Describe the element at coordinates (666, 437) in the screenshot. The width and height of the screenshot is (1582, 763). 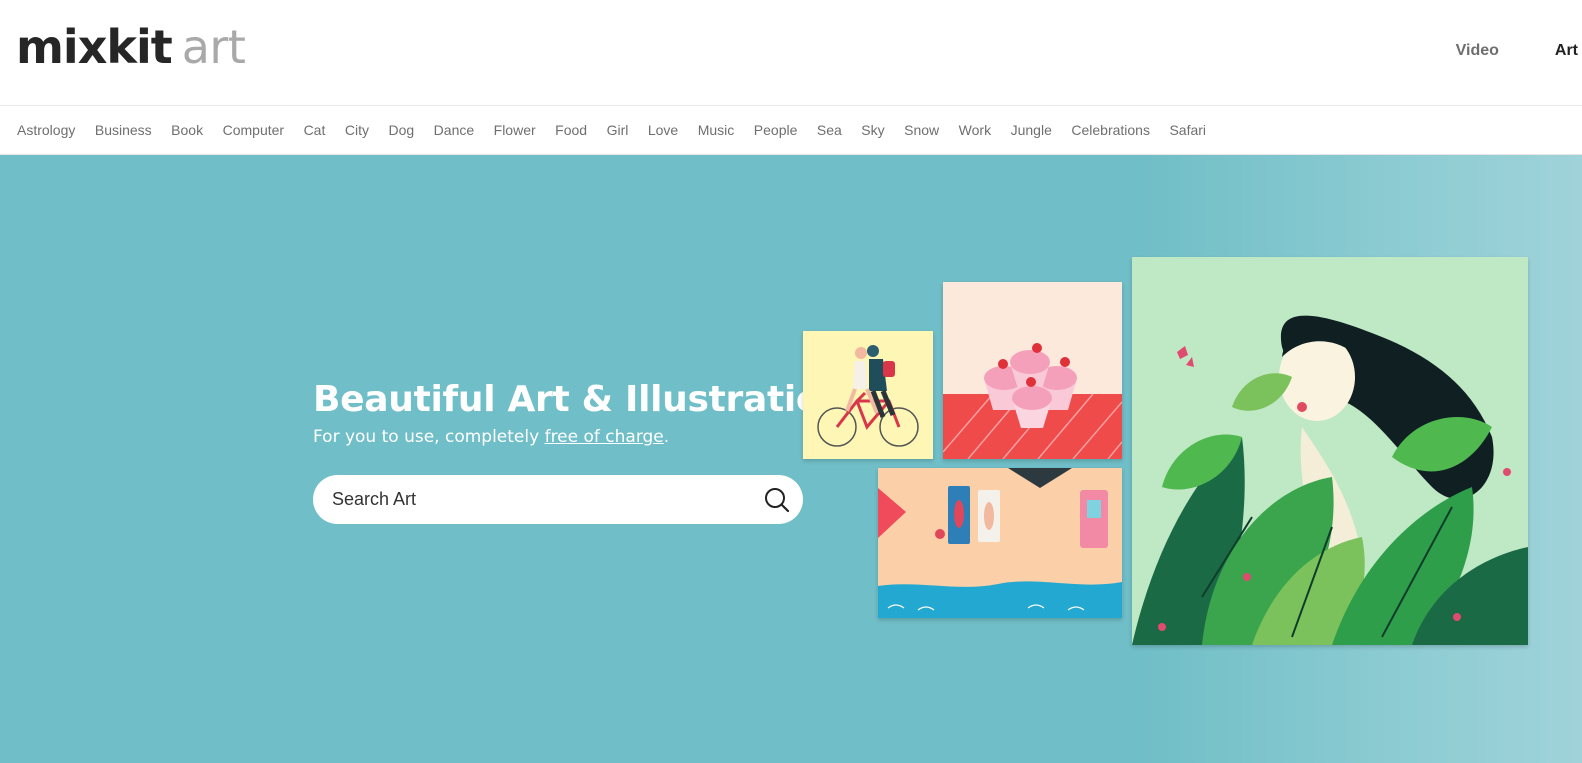
I see `hero-subtitle-suffix: .` at that location.